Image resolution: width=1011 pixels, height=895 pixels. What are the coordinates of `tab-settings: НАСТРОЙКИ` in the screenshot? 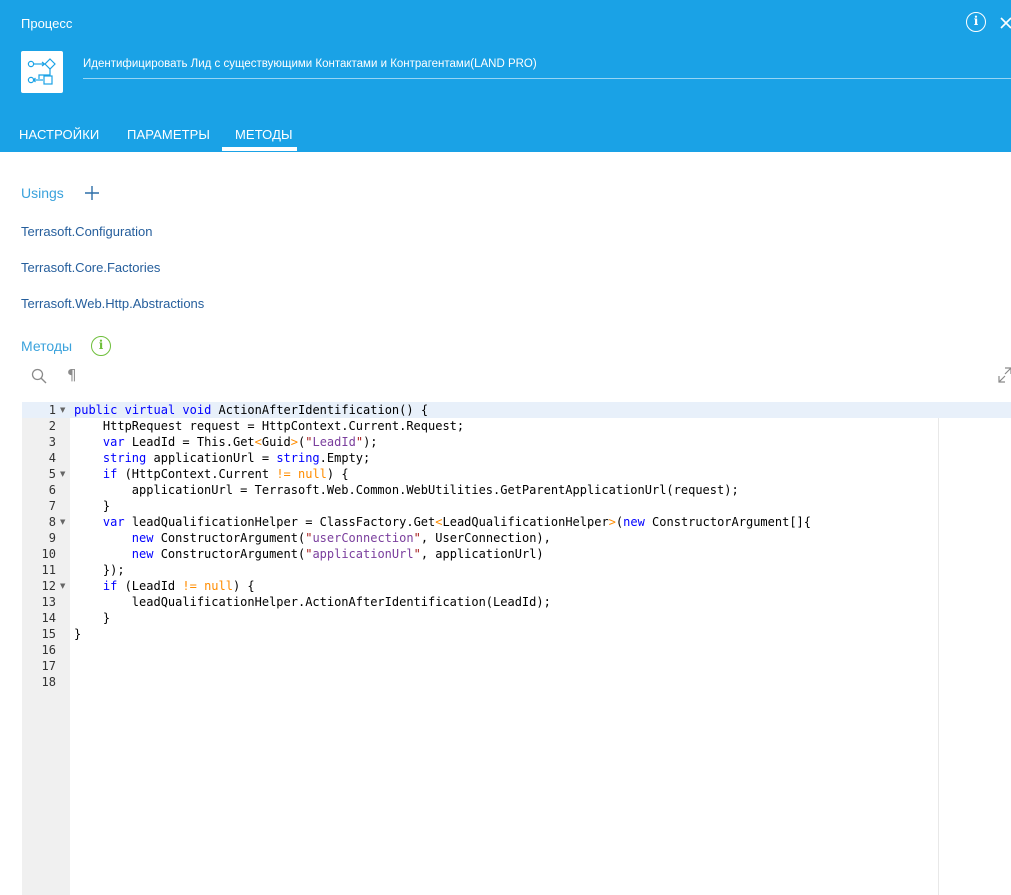 It's located at (59, 134).